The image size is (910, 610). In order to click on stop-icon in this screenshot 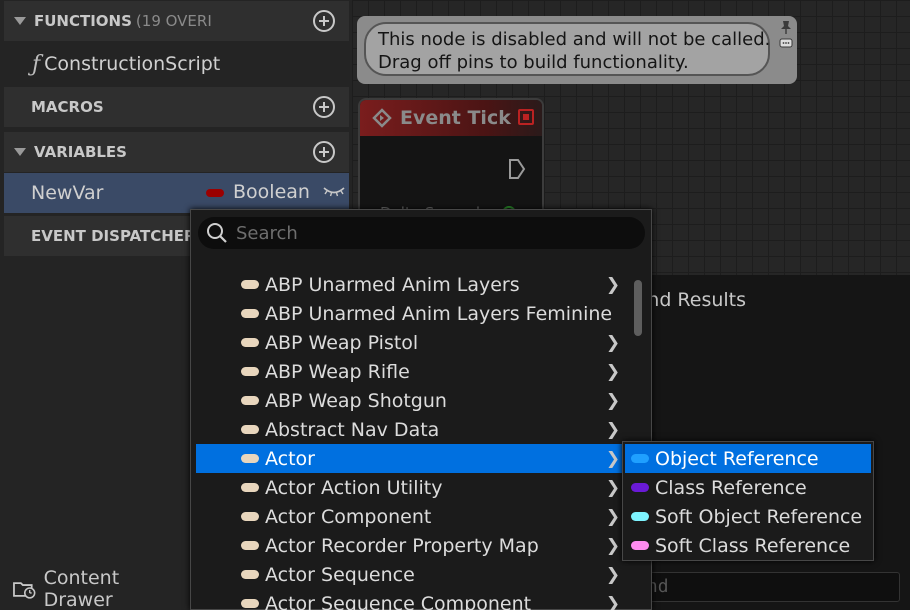, I will do `click(526, 117)`.